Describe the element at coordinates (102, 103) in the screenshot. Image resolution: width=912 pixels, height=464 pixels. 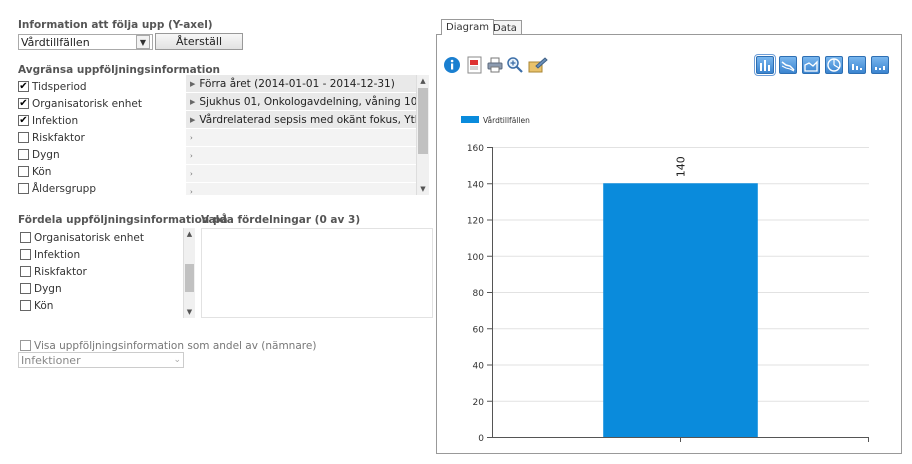
I see `limit-item-organisatorisk-enhet: ✔ Organisatorisk enhet` at that location.